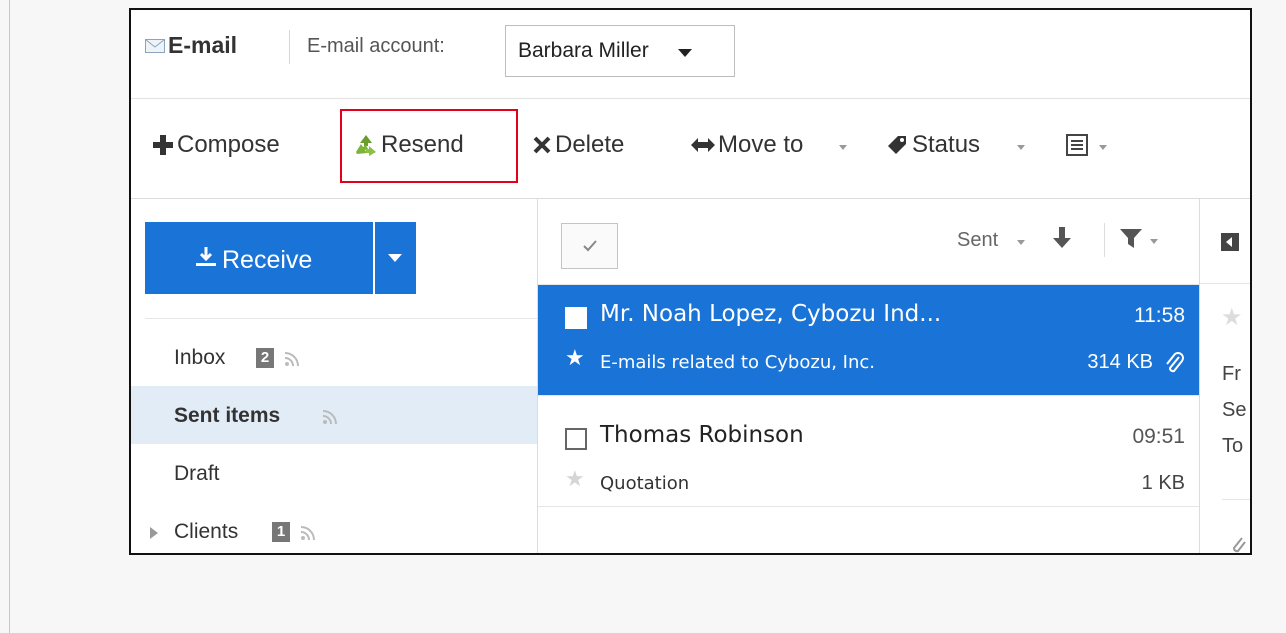 The width and height of the screenshot is (1286, 633). I want to click on message-time: 09:51, so click(1158, 436).